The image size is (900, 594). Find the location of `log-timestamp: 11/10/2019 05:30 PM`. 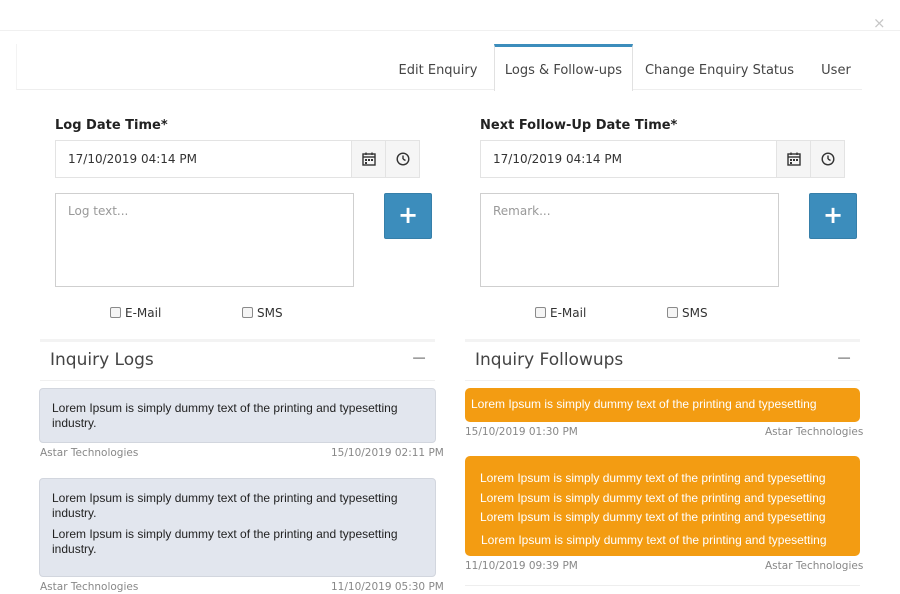

log-timestamp: 11/10/2019 05:30 PM is located at coordinates (387, 587).